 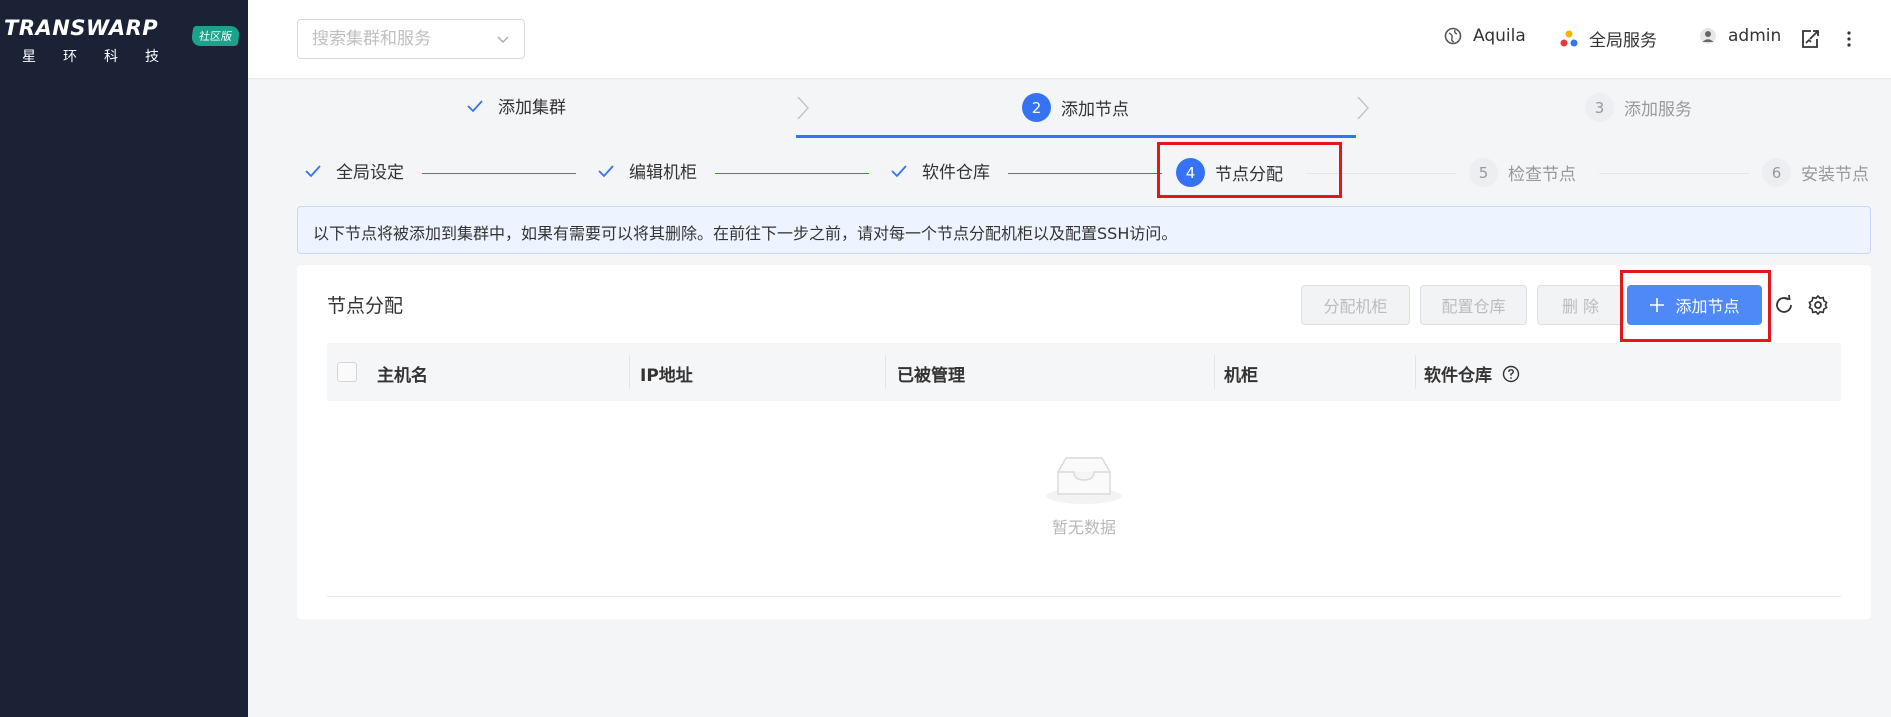 I want to click on wizard-step-label: 添加节点, so click(x=1095, y=110).